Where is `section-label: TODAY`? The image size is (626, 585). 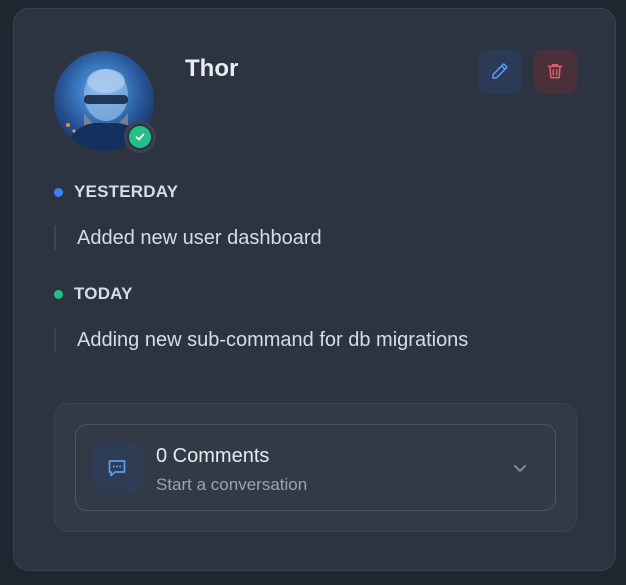 section-label: TODAY is located at coordinates (103, 293).